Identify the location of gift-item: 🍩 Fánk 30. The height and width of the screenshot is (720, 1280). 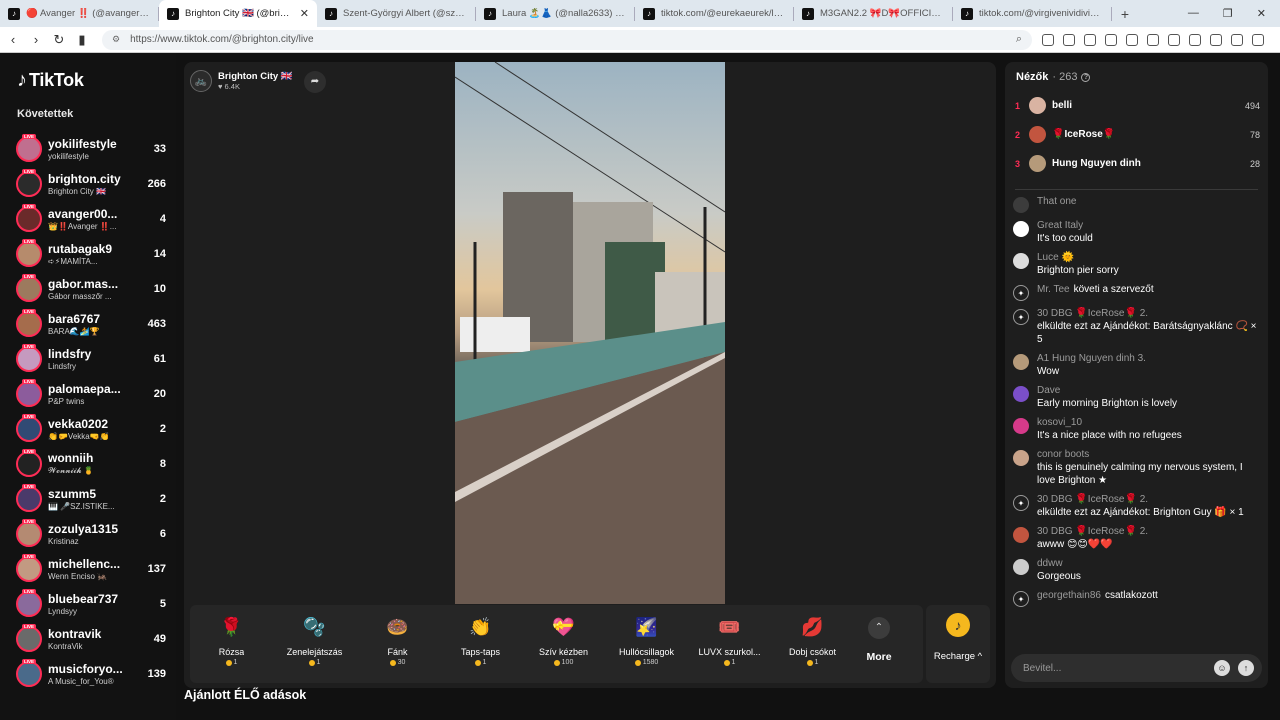
(397, 644).